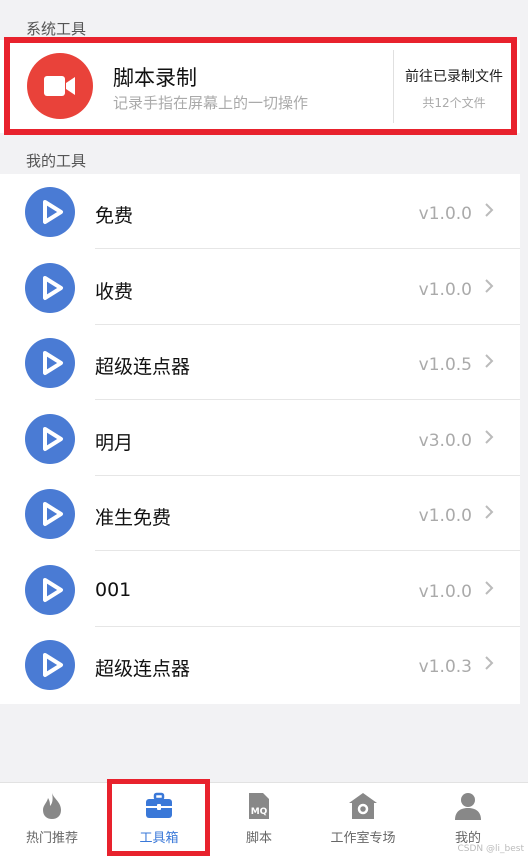  I want to click on watermark: CSDN @li_best, so click(491, 849).